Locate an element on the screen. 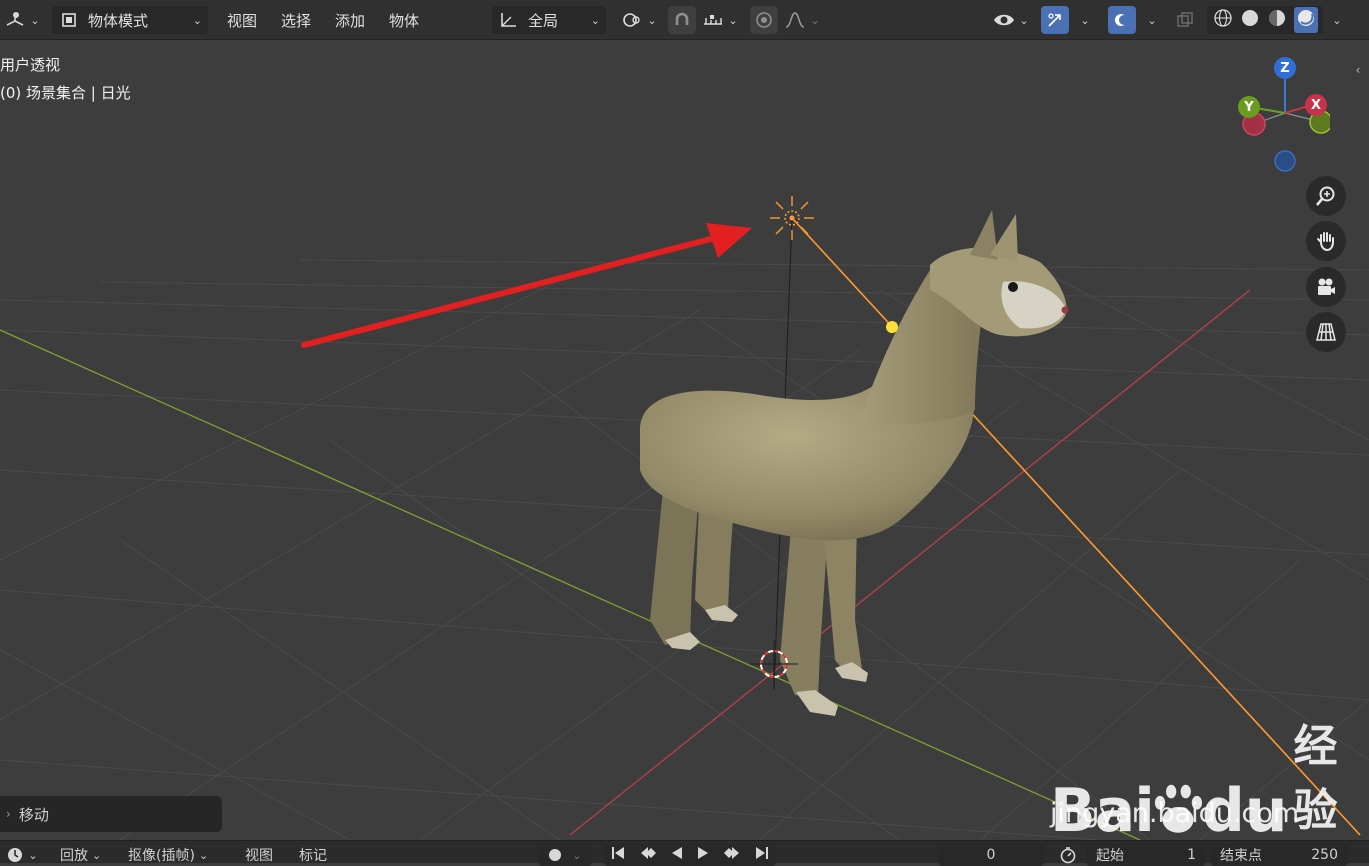 The width and height of the screenshot is (1369, 866). material-sphere-icon is located at coordinates (1276, 18).